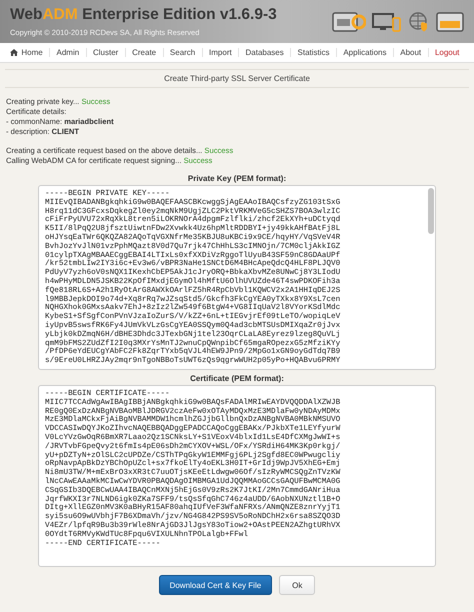 Image resolution: width=474 pixels, height=612 pixels. I want to click on nav-link: Create, so click(143, 52).